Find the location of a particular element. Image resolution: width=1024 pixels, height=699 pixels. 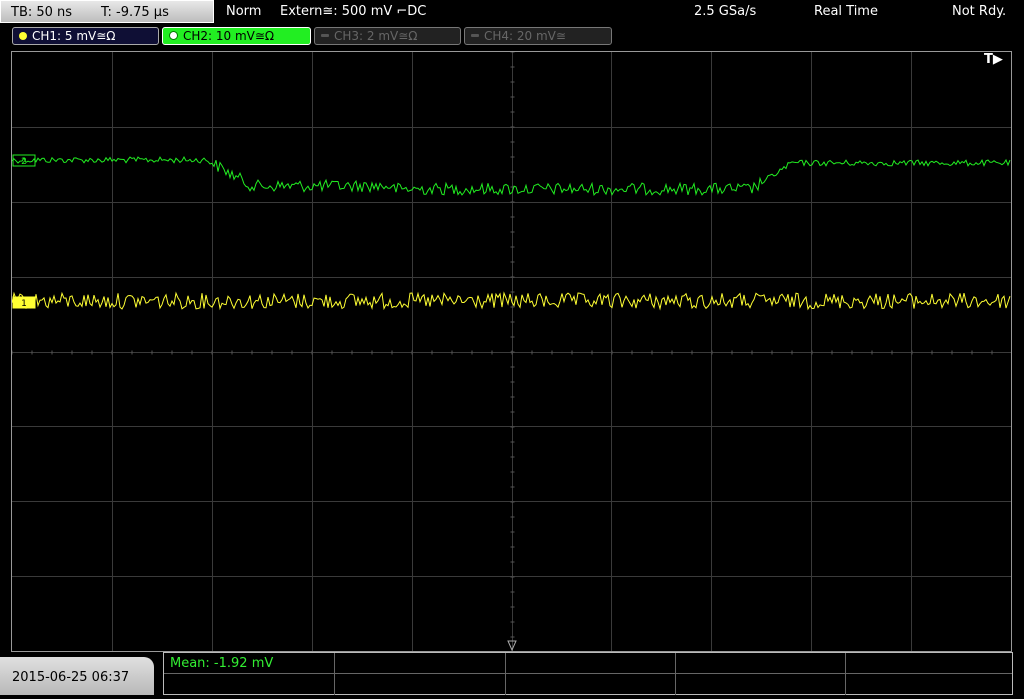

date-time: 2015-06-25 06:37 is located at coordinates (71, 677).